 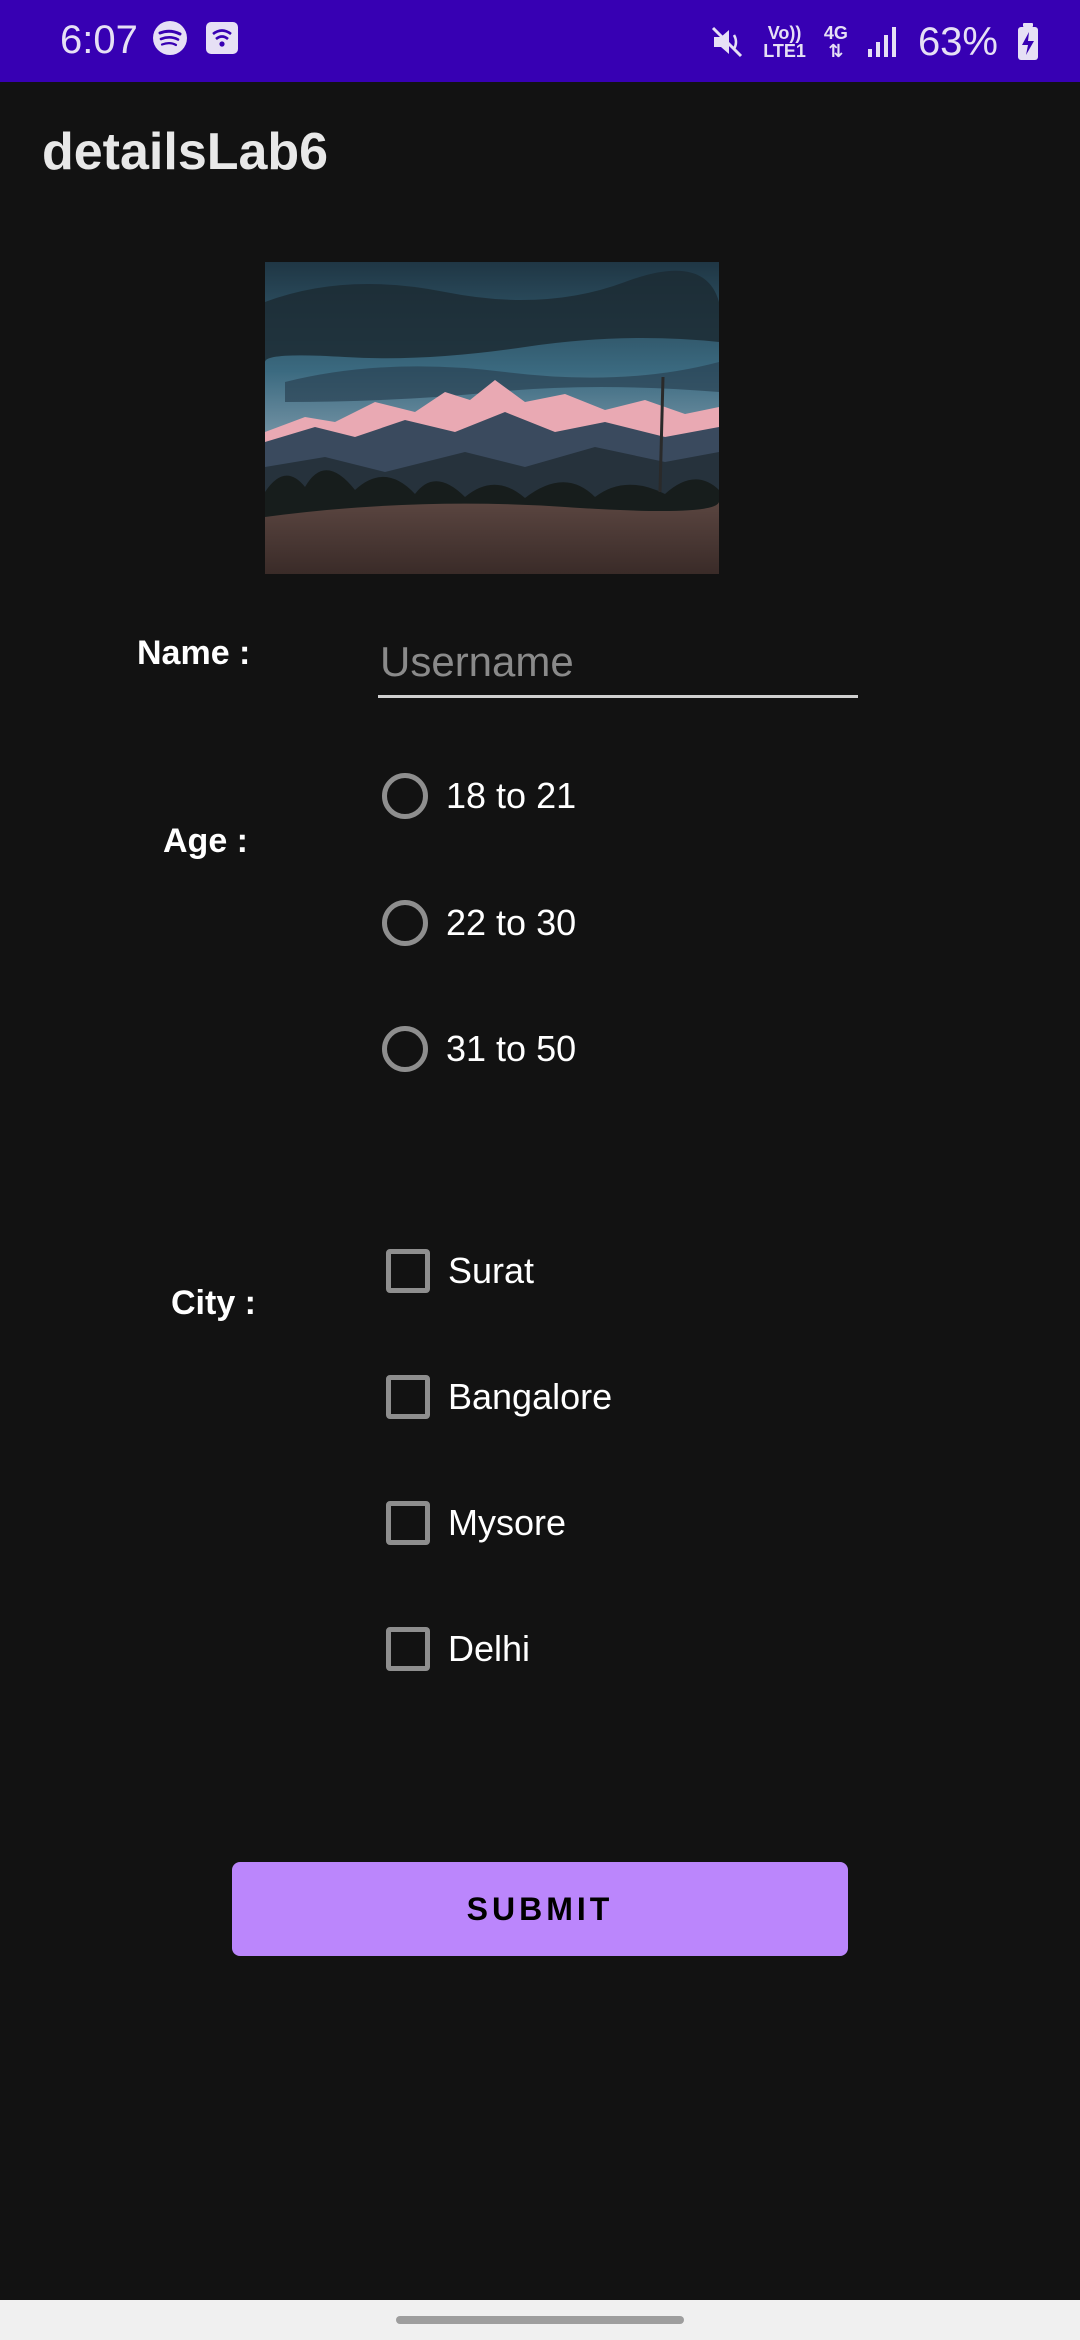 I want to click on spotify-icon, so click(x=170, y=38).